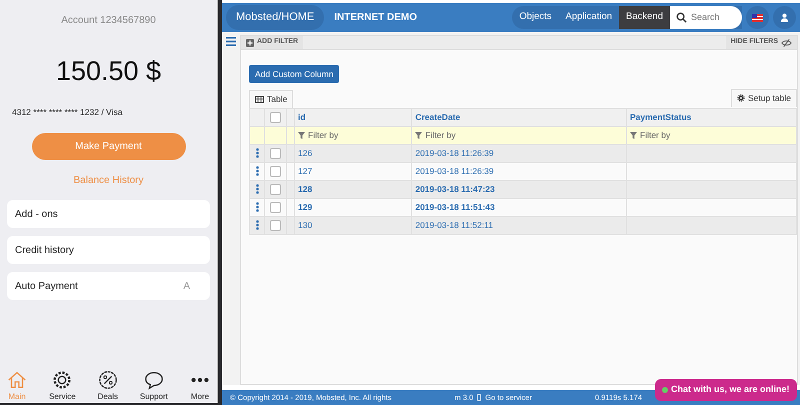 This screenshot has height=405, width=800. What do you see at coordinates (644, 17) in the screenshot?
I see `nav-link: Backend` at bounding box center [644, 17].